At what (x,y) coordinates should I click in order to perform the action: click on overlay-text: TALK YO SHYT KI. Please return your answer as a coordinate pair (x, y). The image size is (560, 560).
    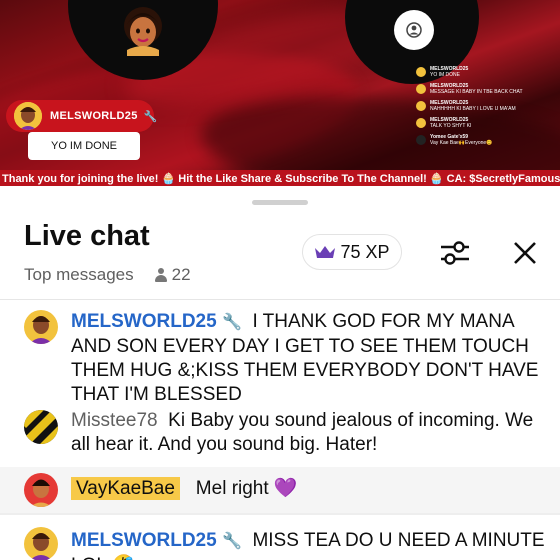
    Looking at the image, I should click on (451, 126).